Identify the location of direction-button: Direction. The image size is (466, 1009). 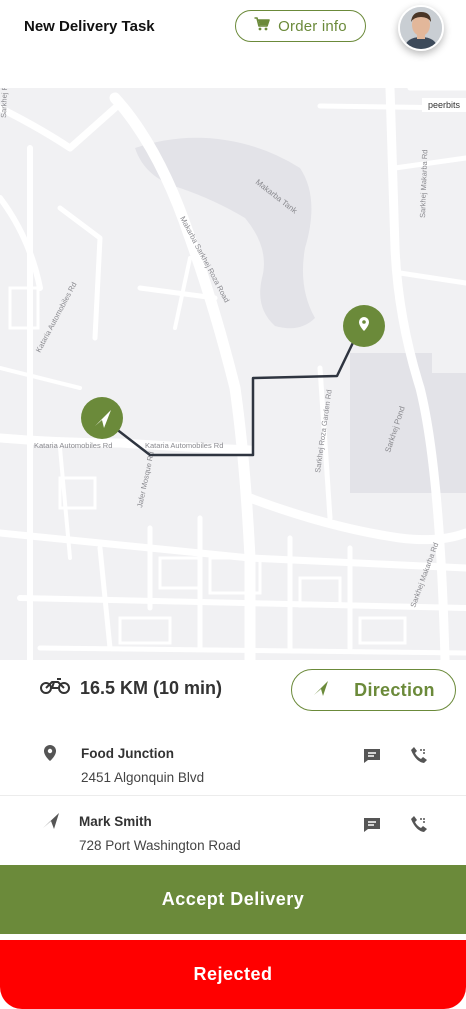
(373, 690).